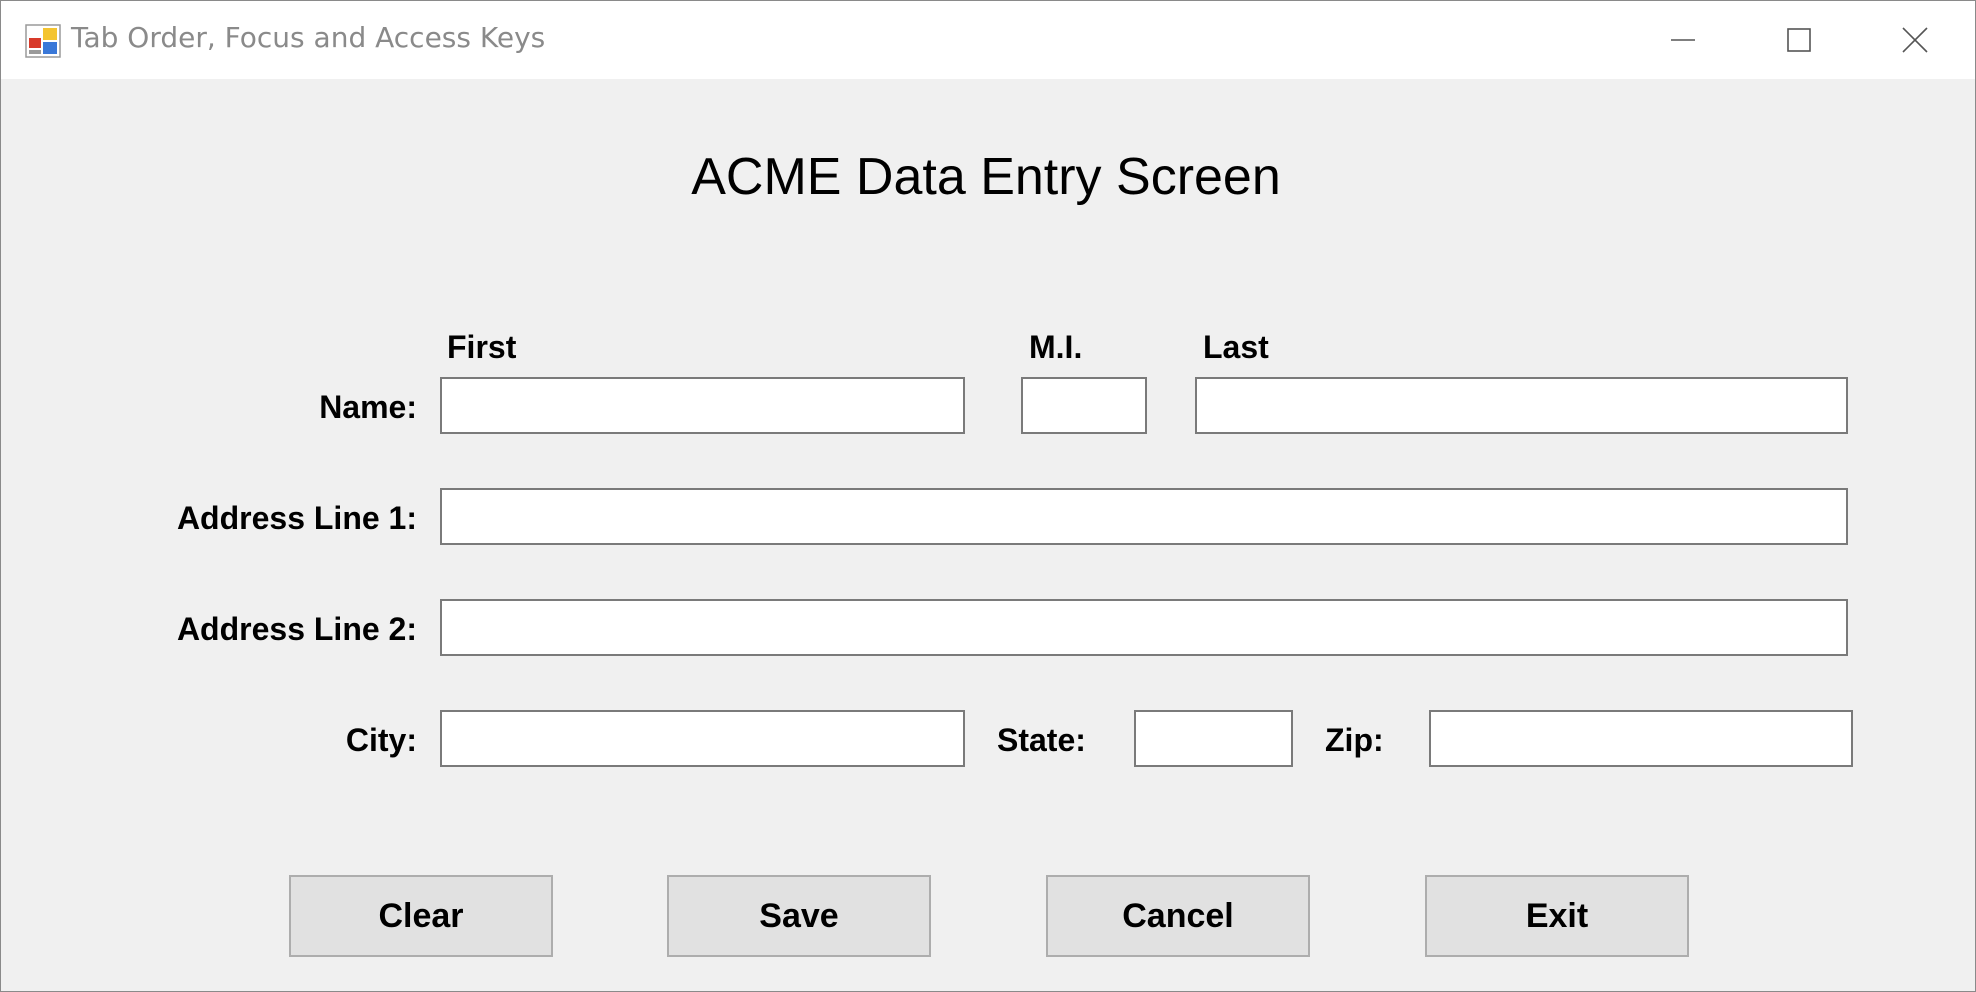 This screenshot has width=1976, height=992. I want to click on zip-input, so click(1641, 738).